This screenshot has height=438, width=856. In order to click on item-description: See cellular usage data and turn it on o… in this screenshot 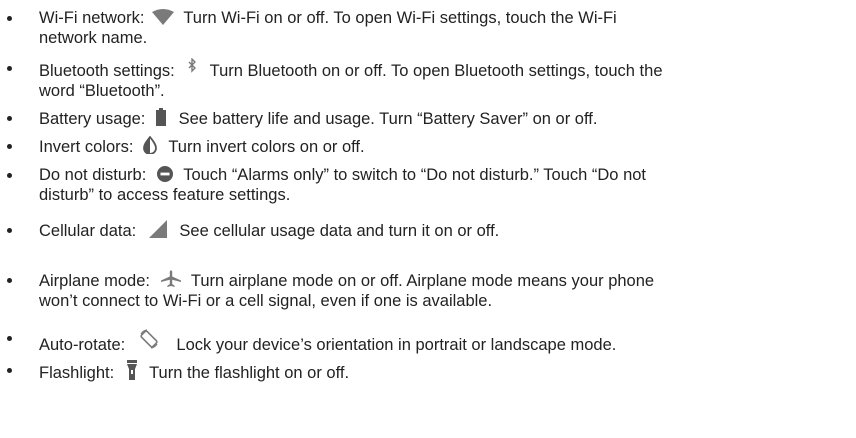, I will do `click(339, 231)`.